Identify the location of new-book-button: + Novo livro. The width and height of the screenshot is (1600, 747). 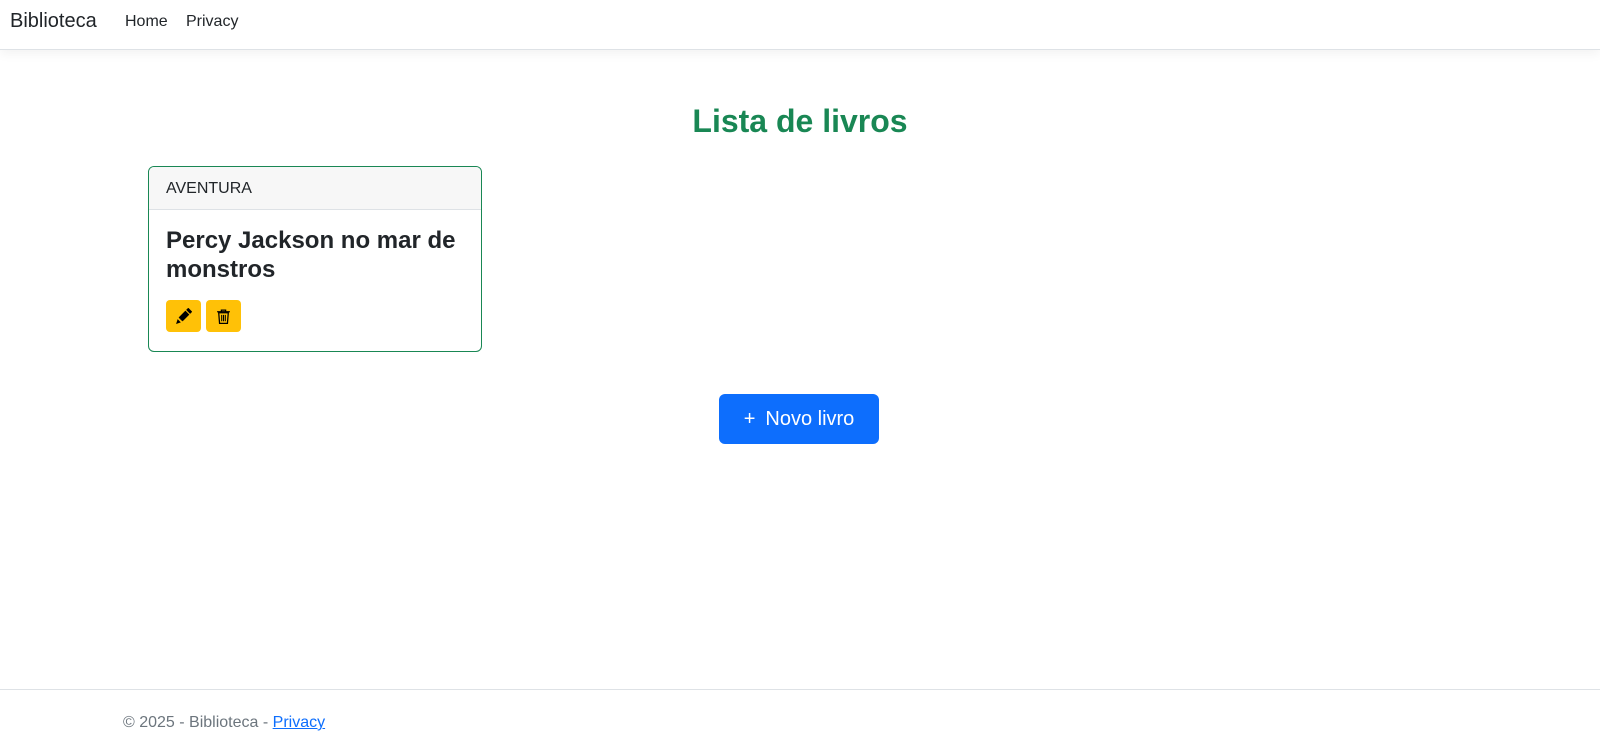
(799, 419).